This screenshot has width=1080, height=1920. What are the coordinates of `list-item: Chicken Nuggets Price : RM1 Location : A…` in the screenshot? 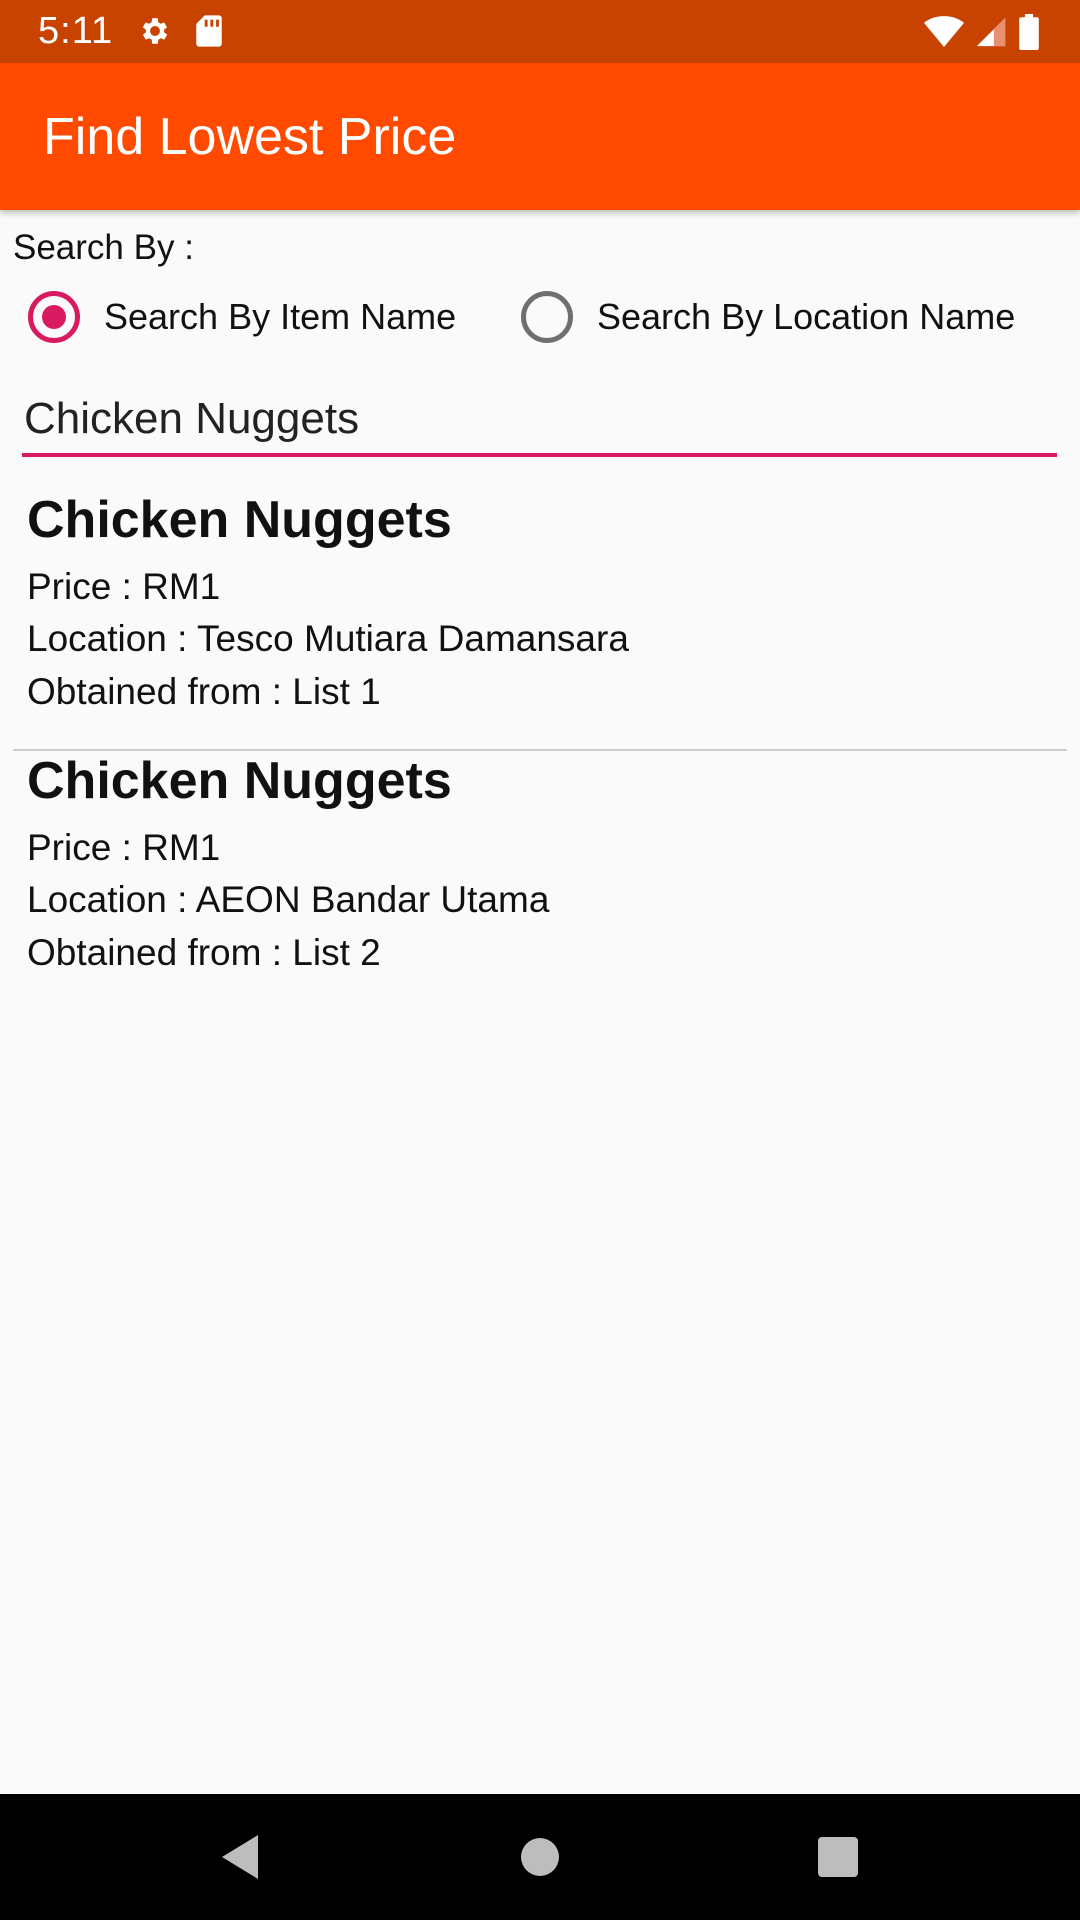 It's located at (540, 880).